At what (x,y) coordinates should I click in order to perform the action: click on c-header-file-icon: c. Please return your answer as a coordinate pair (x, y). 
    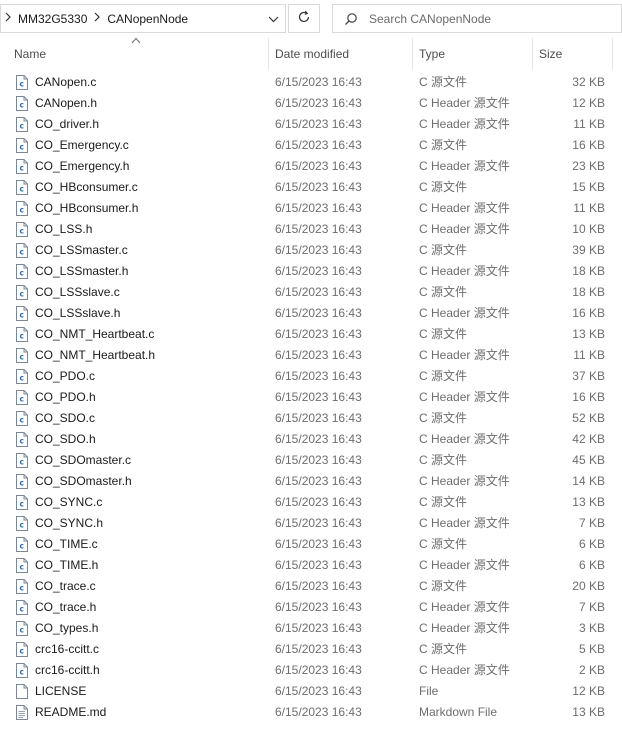
    Looking at the image, I should click on (22, 103).